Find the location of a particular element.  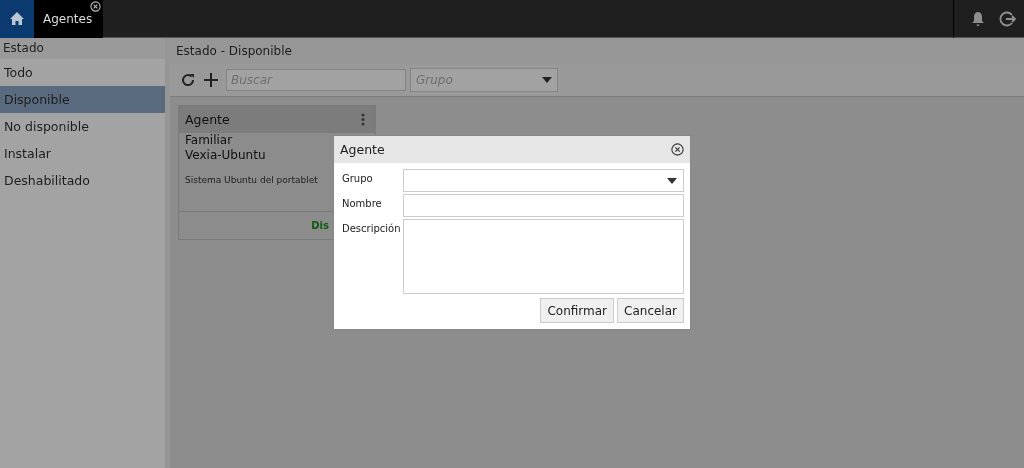

dialog-title: Agente is located at coordinates (362, 149).